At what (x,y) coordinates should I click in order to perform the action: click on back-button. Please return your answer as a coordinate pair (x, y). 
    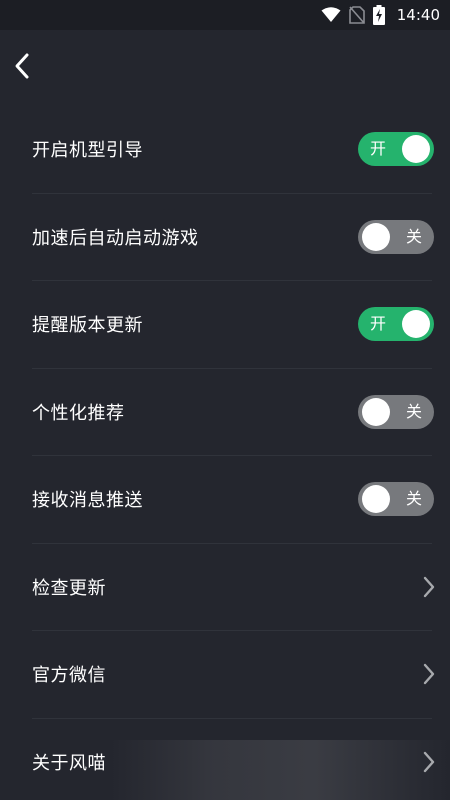
    Looking at the image, I should click on (22, 66).